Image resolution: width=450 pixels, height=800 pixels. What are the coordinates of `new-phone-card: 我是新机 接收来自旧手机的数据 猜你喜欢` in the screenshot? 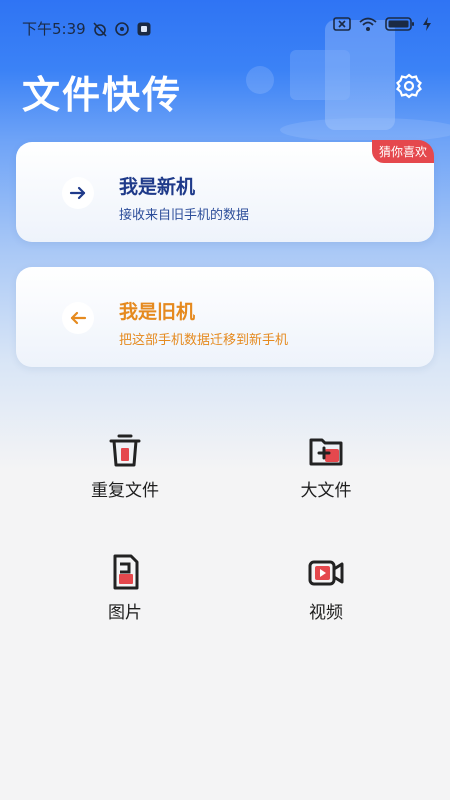 It's located at (225, 191).